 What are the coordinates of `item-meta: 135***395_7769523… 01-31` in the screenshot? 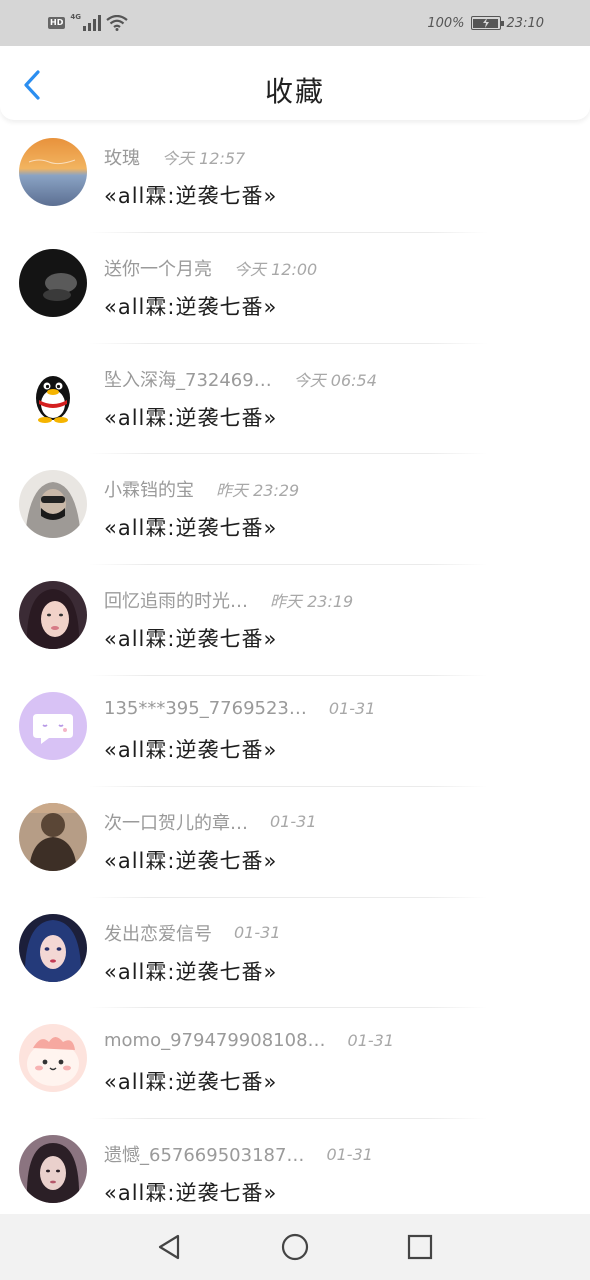 It's located at (239, 708).